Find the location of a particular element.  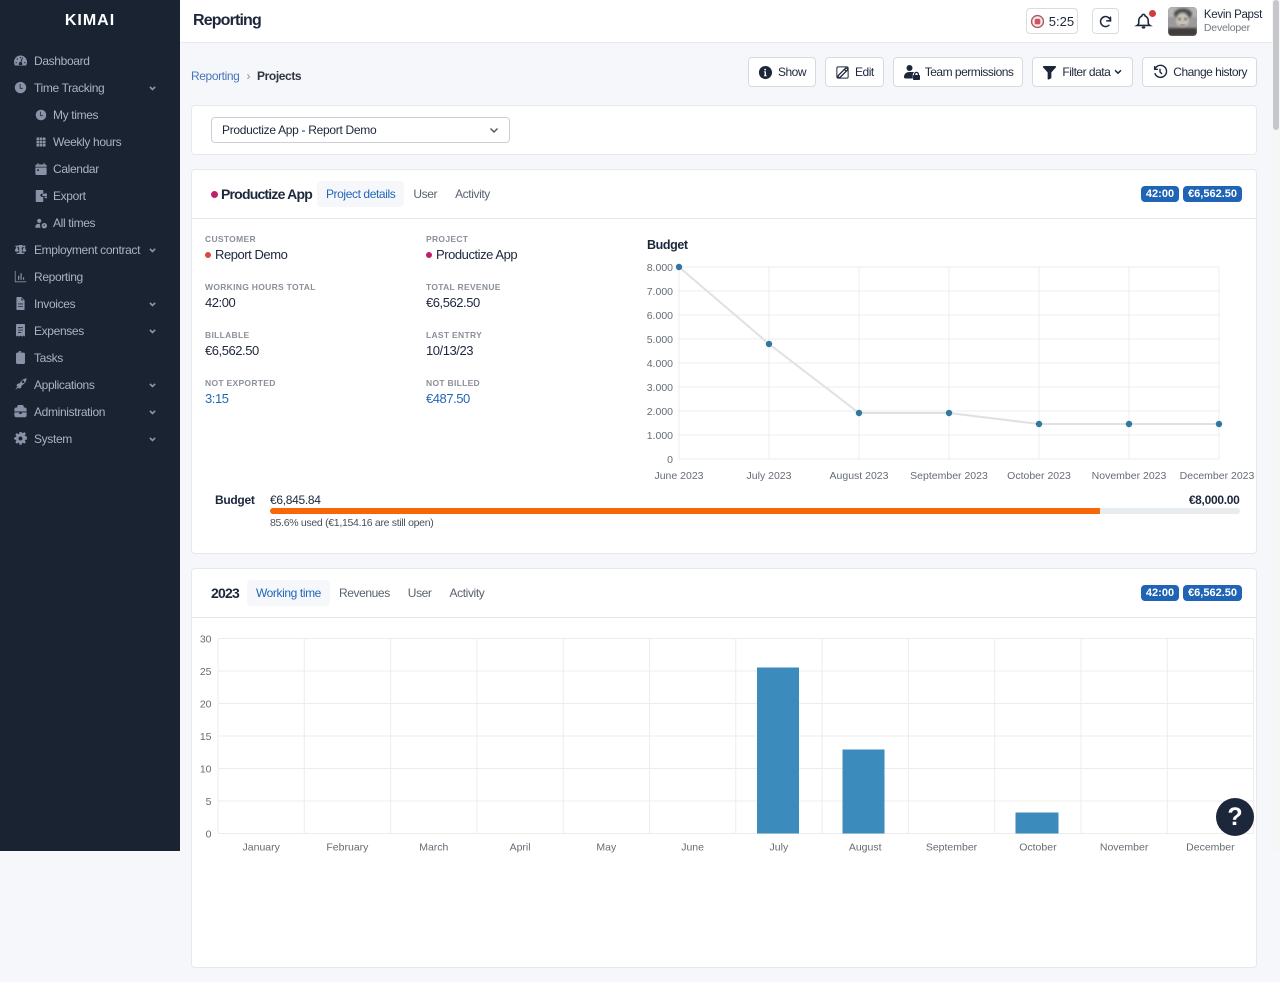

svg-text: 3.000 is located at coordinates (660, 388).